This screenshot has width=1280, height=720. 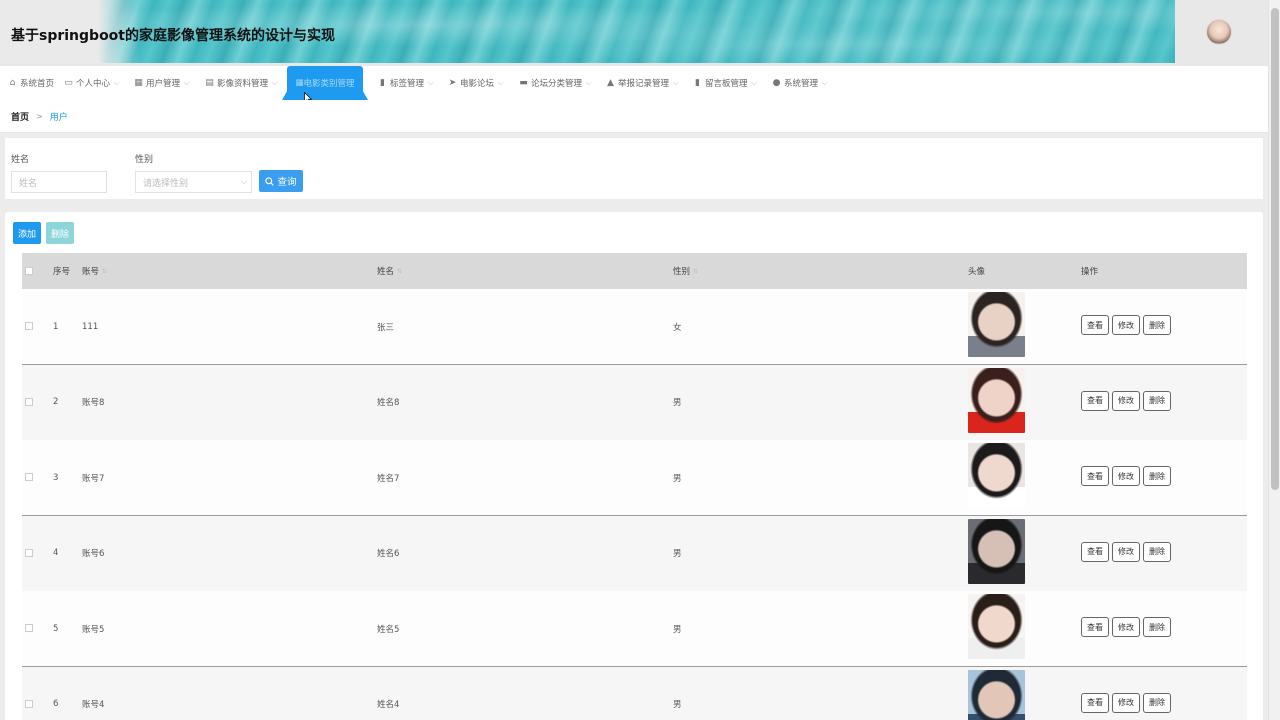 I want to click on nav-item-home: ⌂ 系统首页, so click(x=31, y=83).